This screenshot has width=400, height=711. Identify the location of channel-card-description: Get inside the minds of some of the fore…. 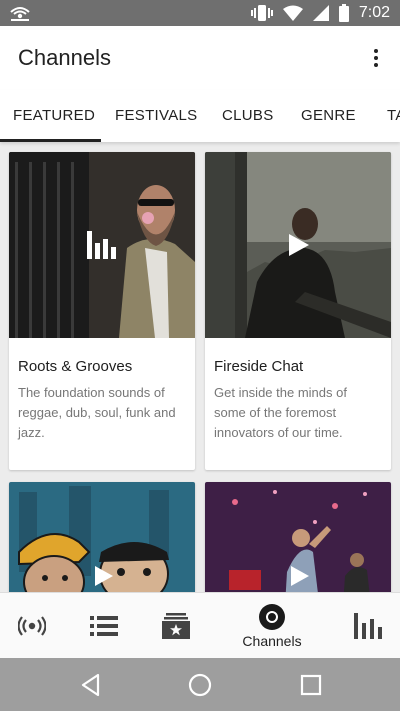
(280, 412).